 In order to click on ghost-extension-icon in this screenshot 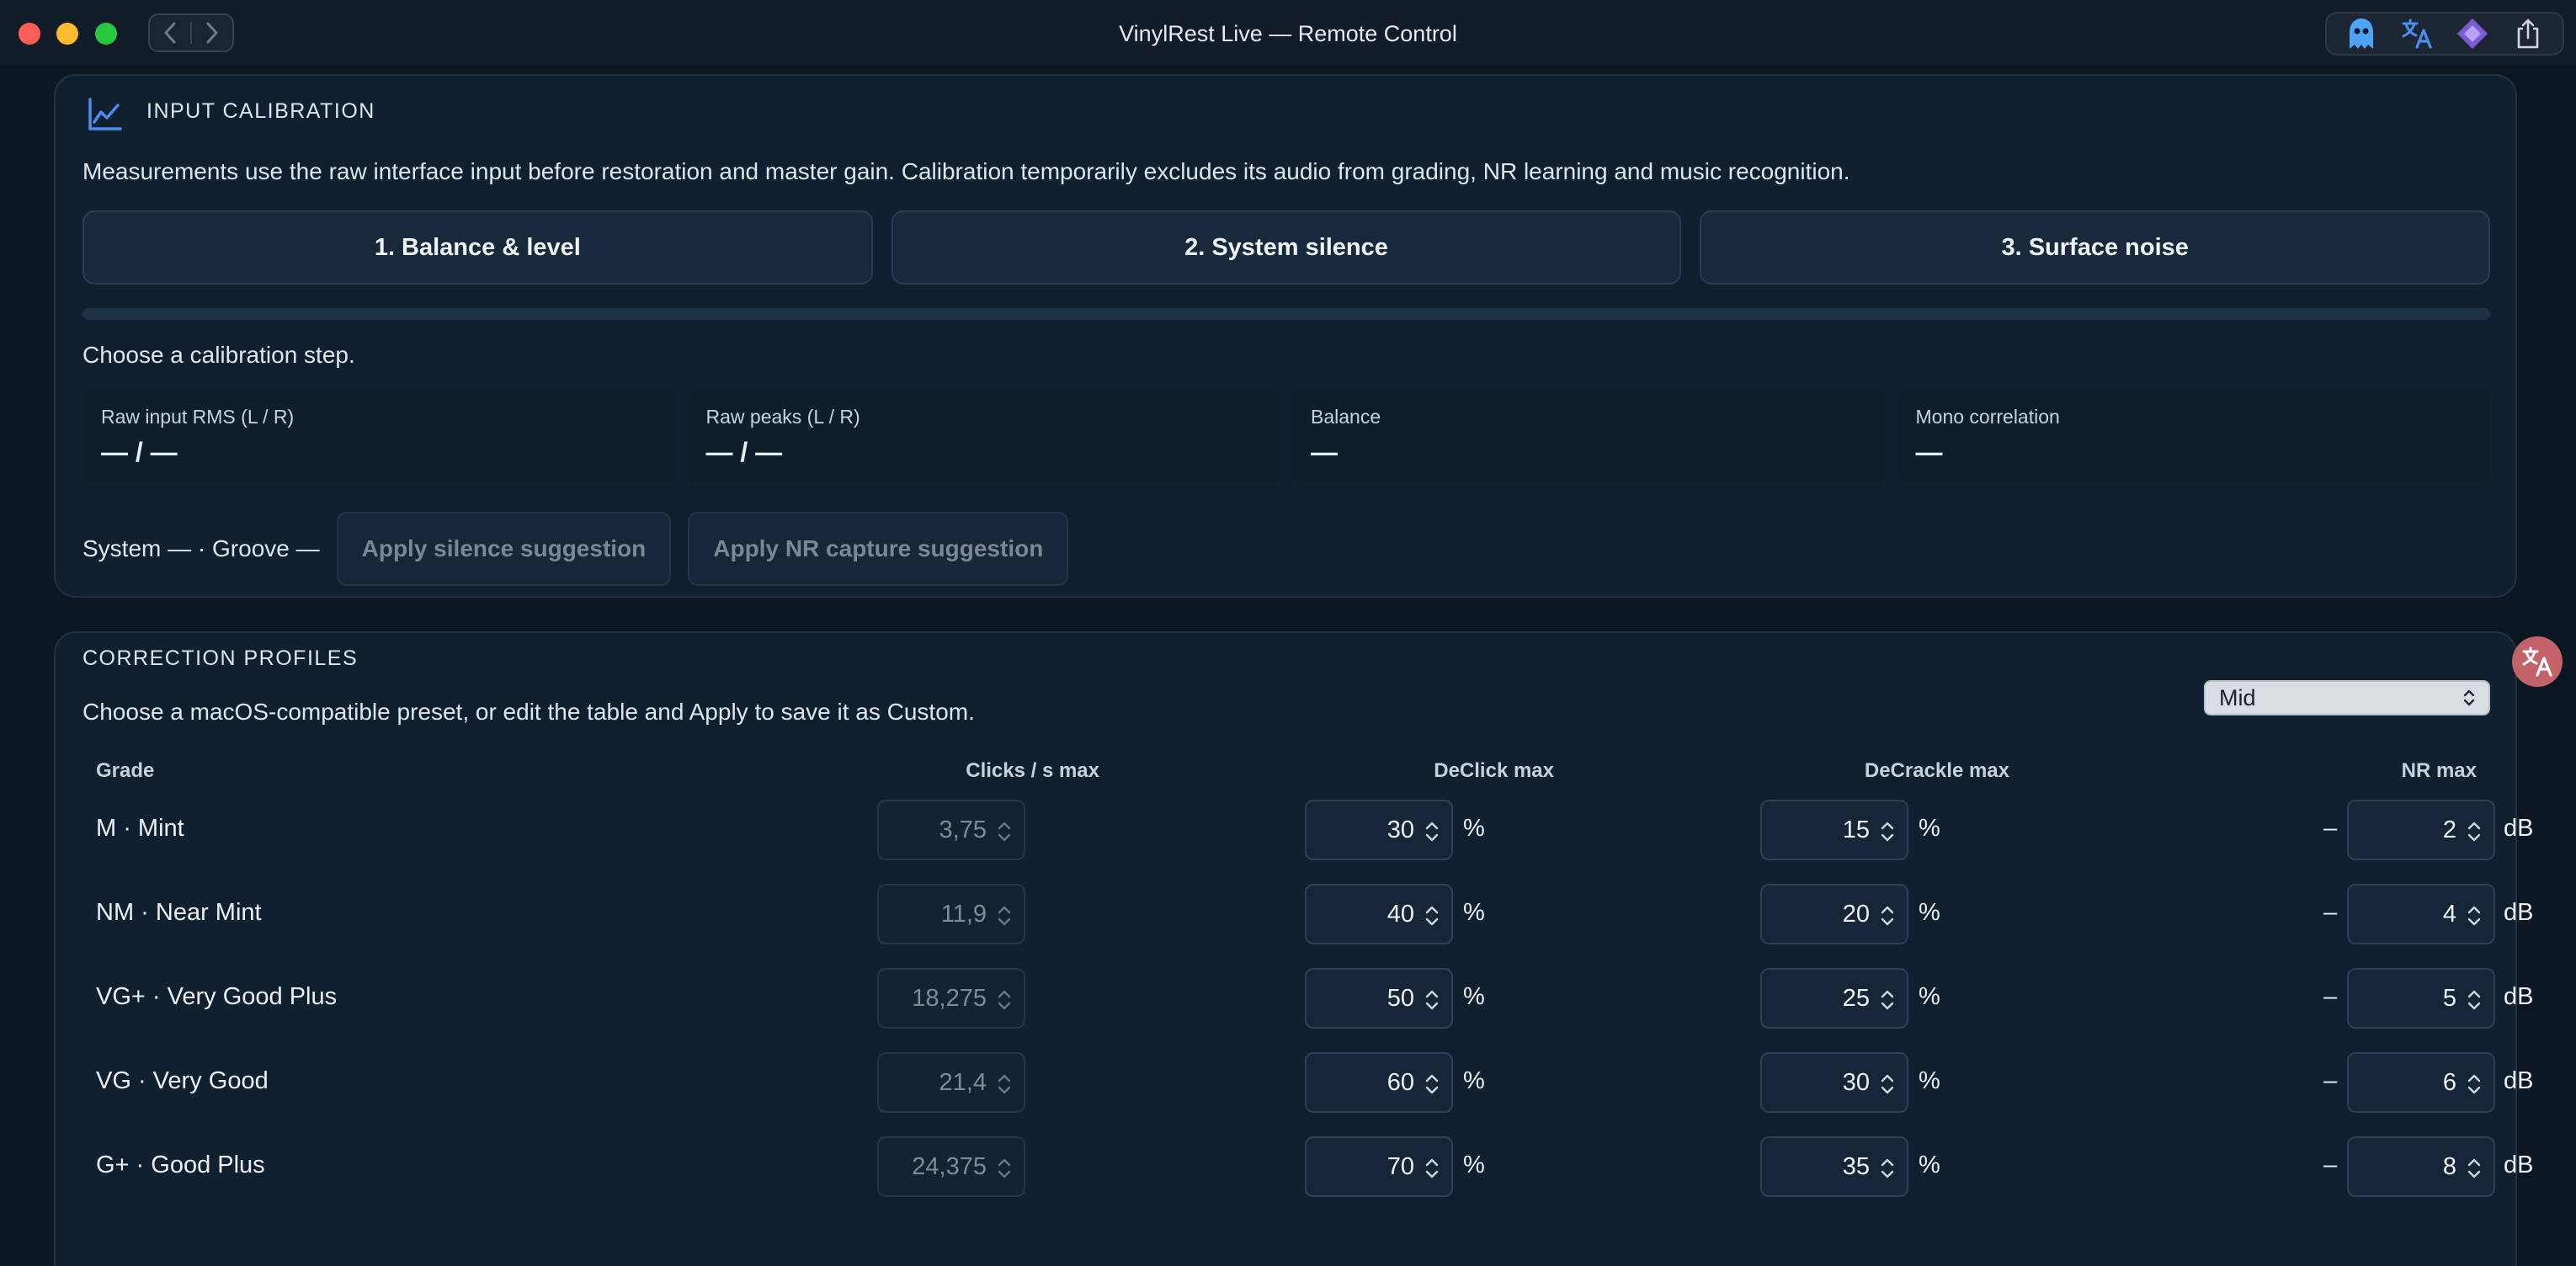, I will do `click(2361, 34)`.